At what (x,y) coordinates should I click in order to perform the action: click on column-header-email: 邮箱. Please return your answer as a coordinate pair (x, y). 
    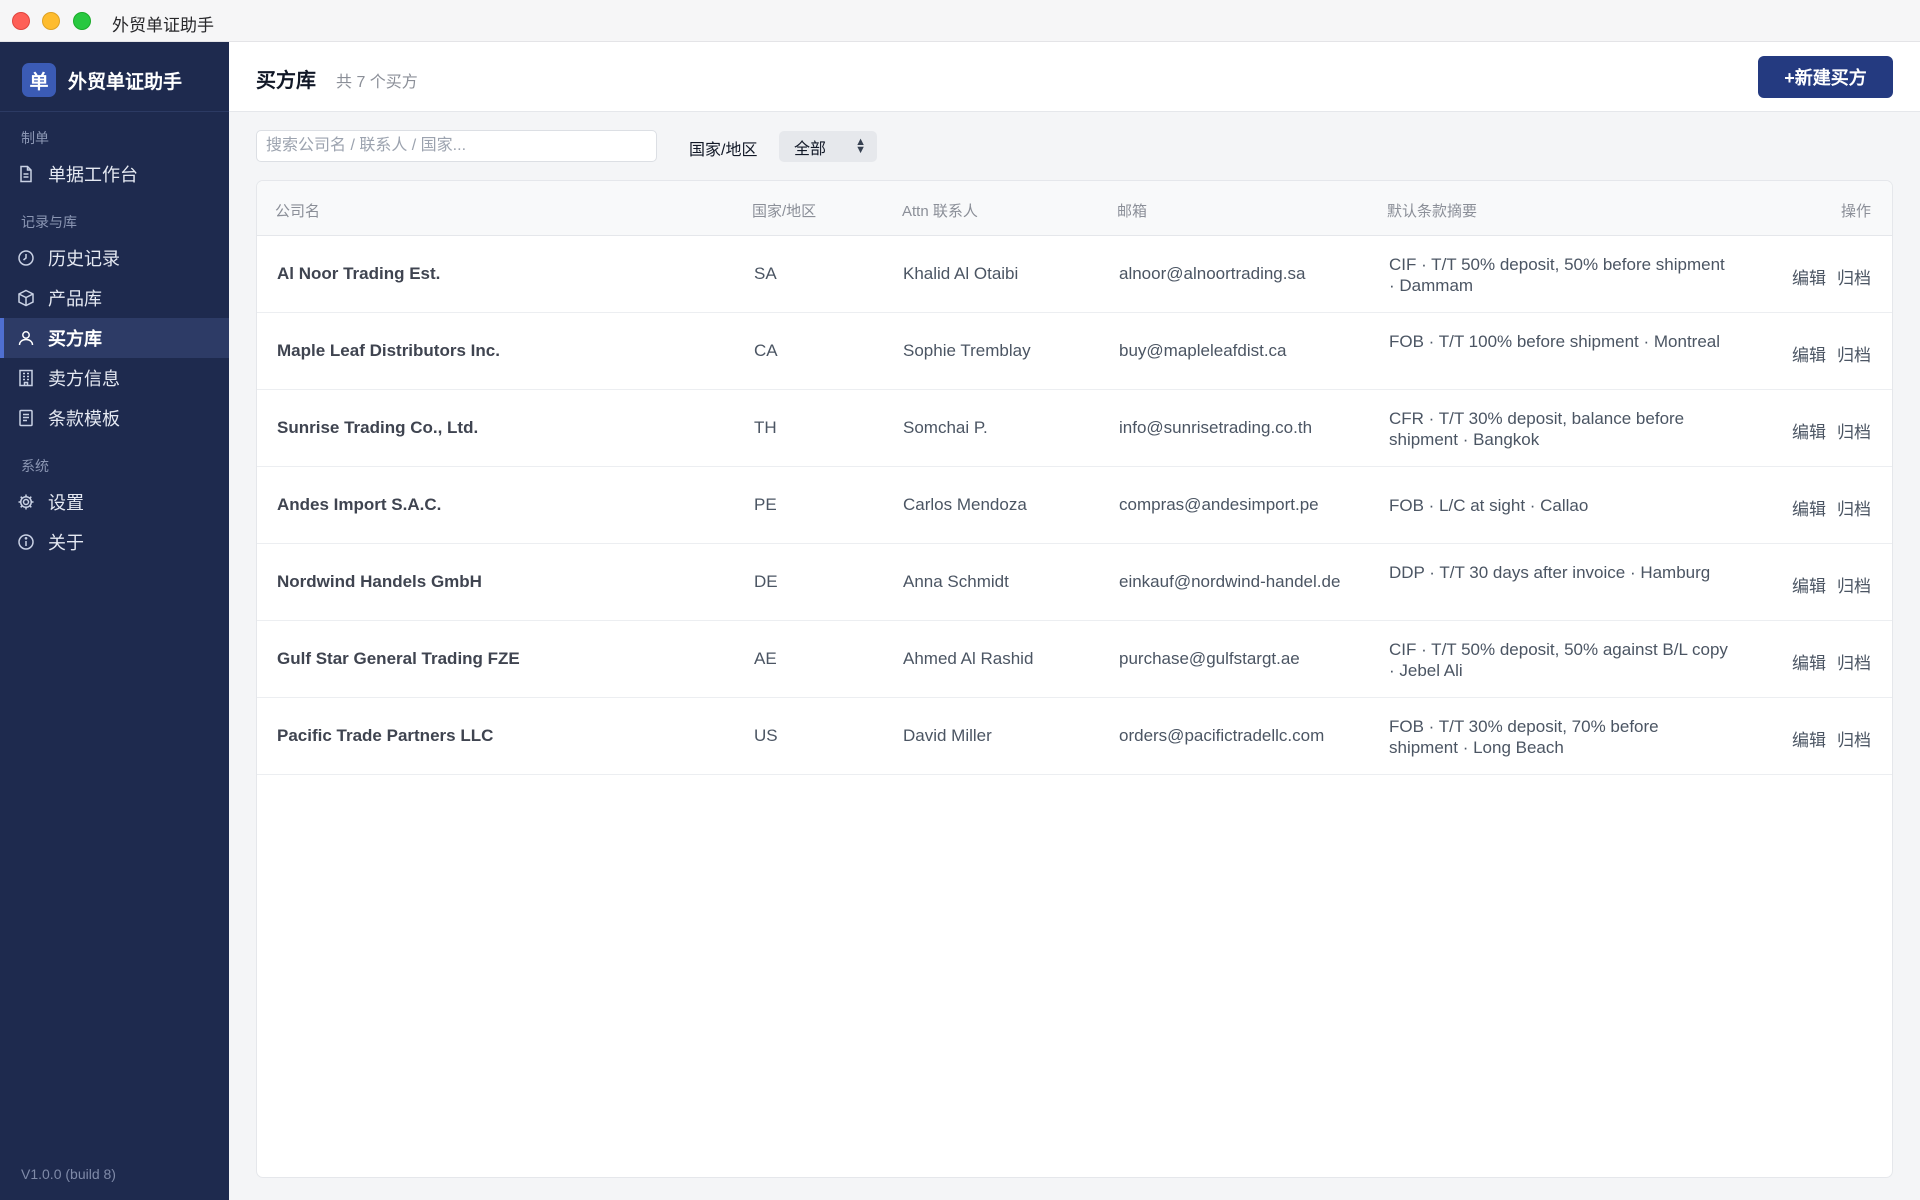
    Looking at the image, I should click on (1132, 211).